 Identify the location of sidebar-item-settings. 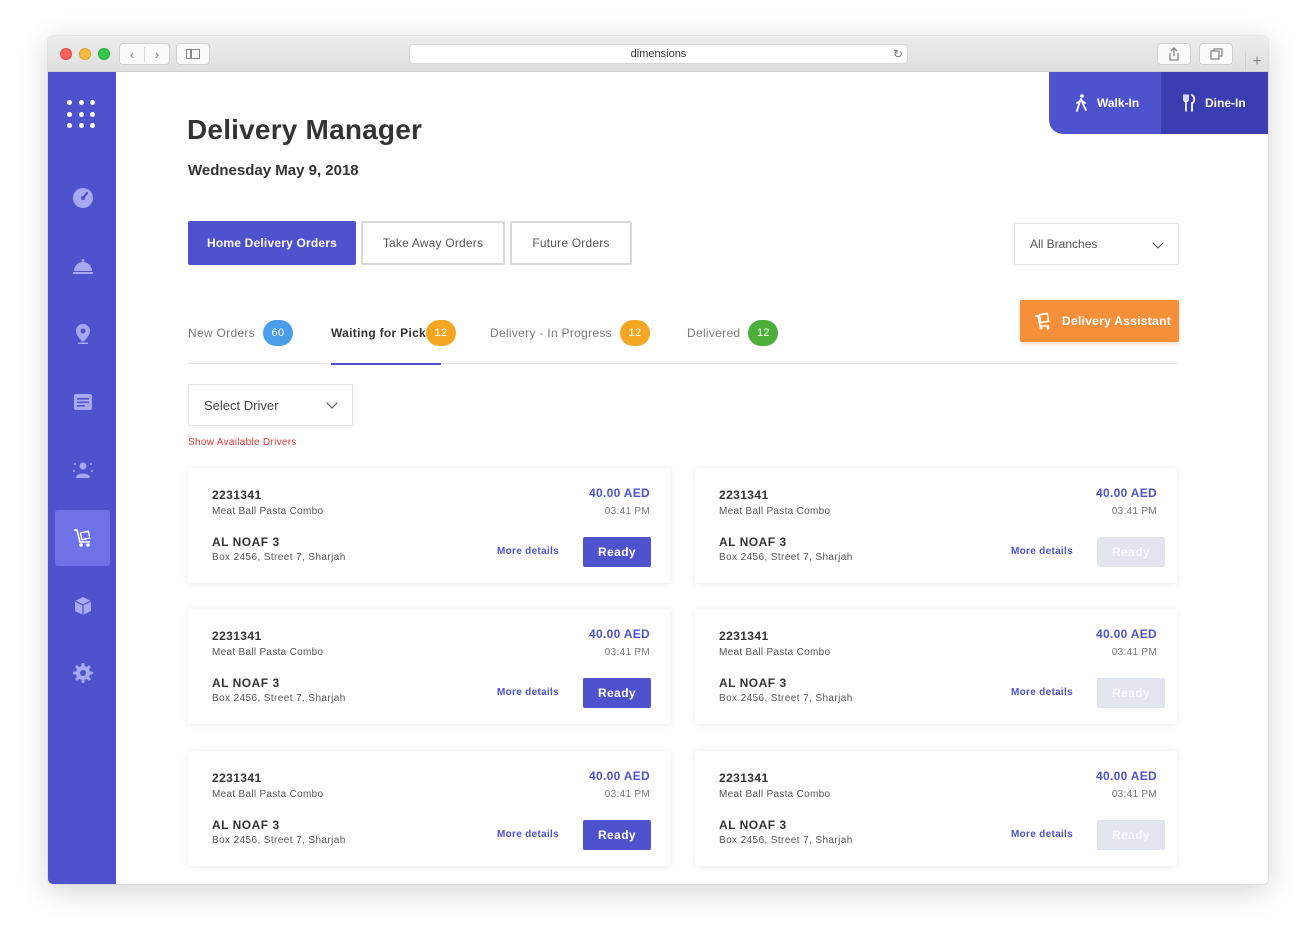
(82, 673).